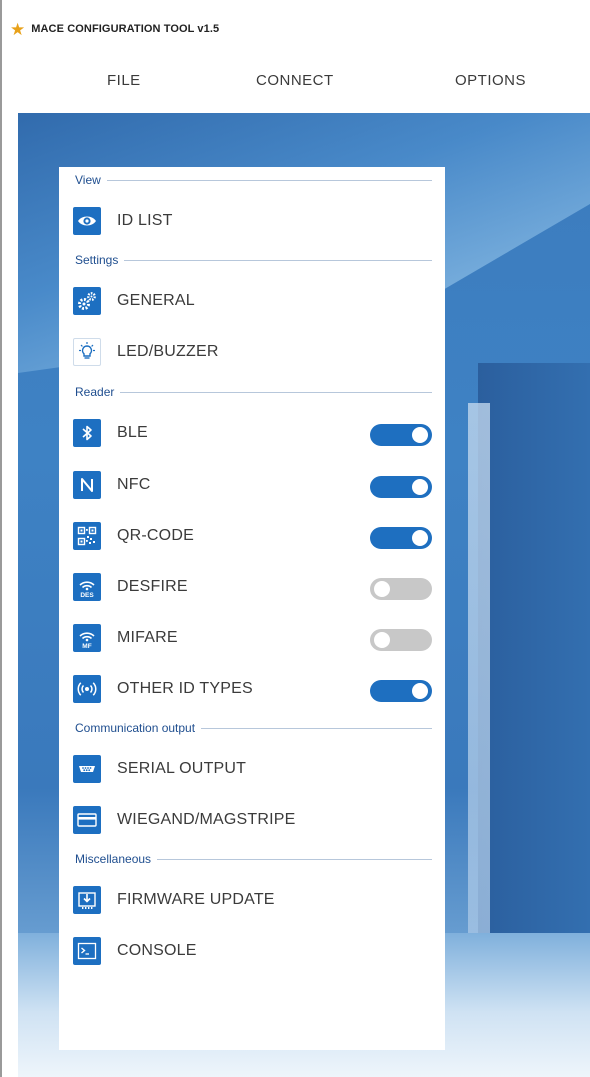 The image size is (590, 1077). What do you see at coordinates (206, 819) in the screenshot?
I see `nav-item-label: WIEGAND/MAGSTRIPE` at bounding box center [206, 819].